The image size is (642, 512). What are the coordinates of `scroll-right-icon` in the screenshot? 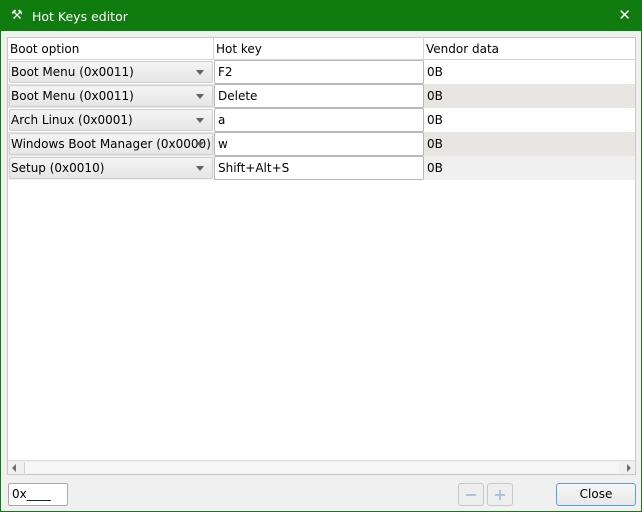 It's located at (629, 468).